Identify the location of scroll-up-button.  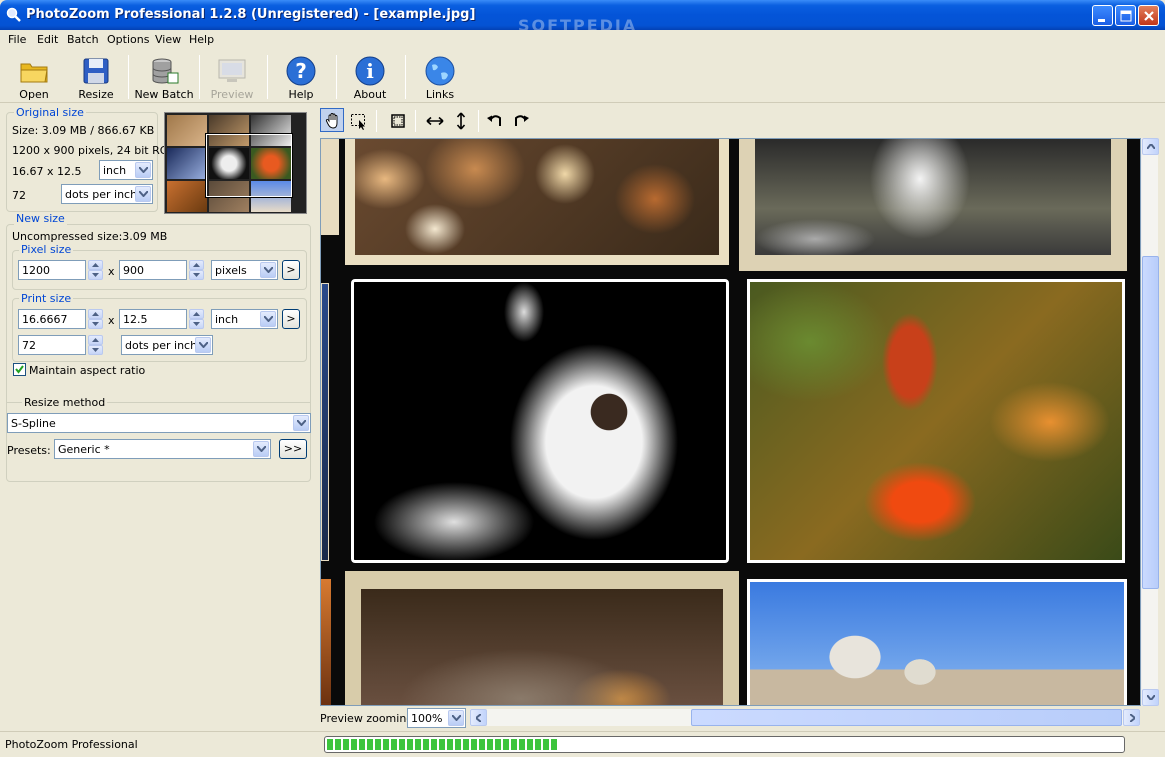
(1150, 146).